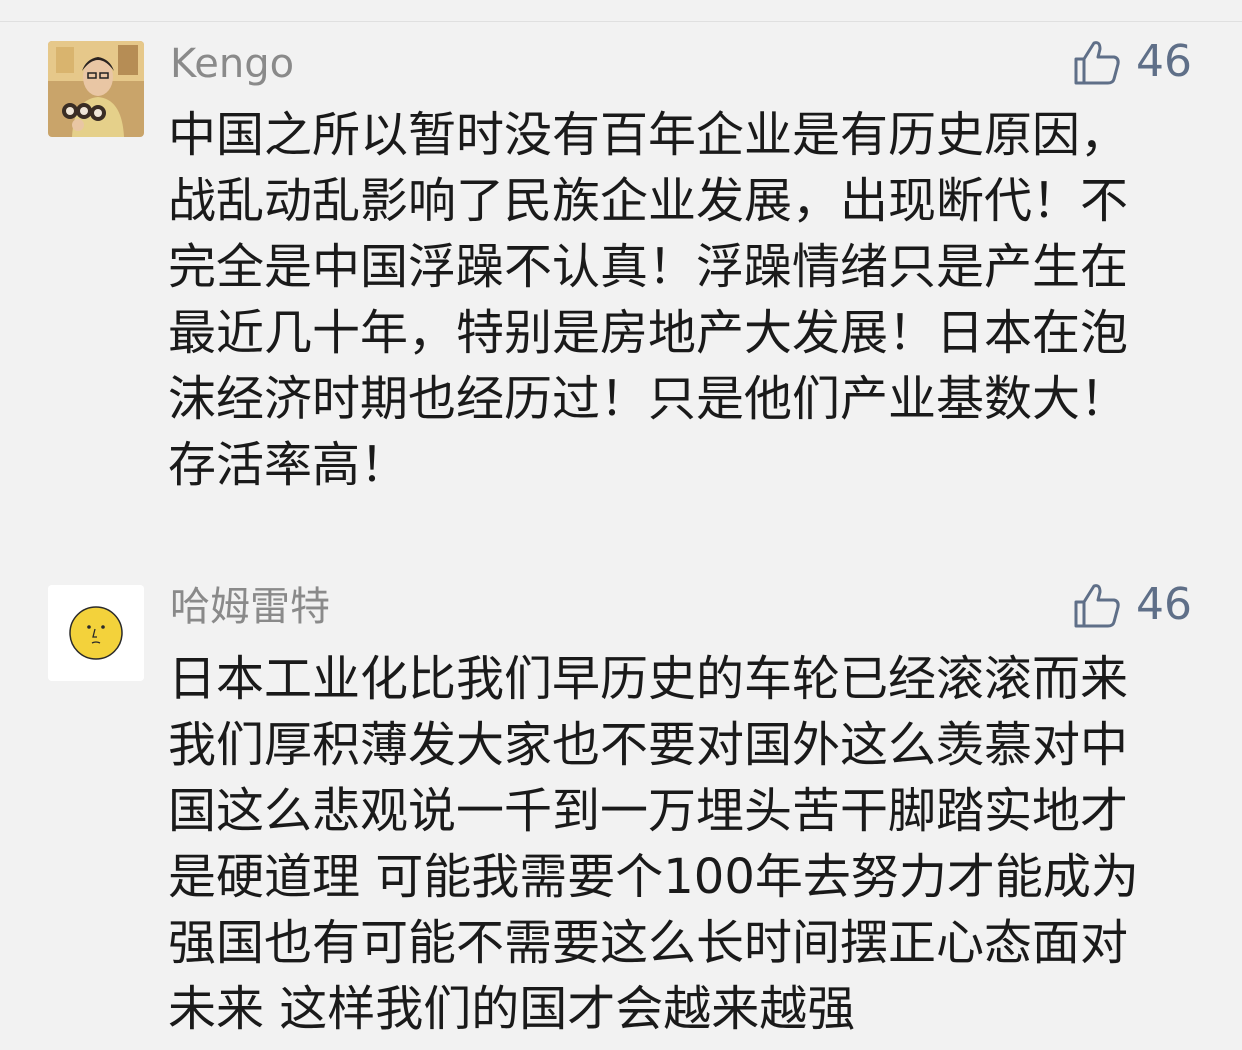  Describe the element at coordinates (648, 201) in the screenshot. I see `comment-text-line: 战乱动乱影响了民族企业发展，出现断代！不` at that location.